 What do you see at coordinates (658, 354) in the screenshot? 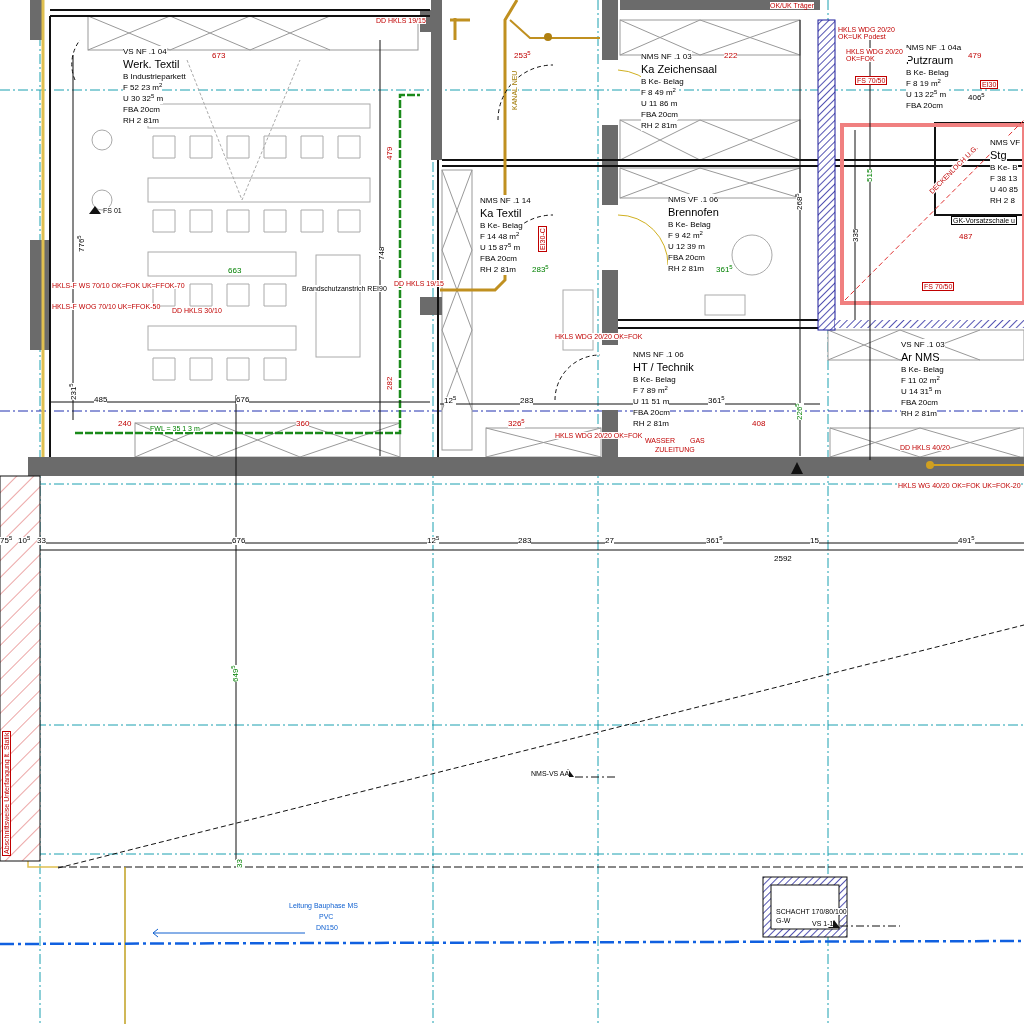
I see `room-code: NMS NF .1 06` at bounding box center [658, 354].